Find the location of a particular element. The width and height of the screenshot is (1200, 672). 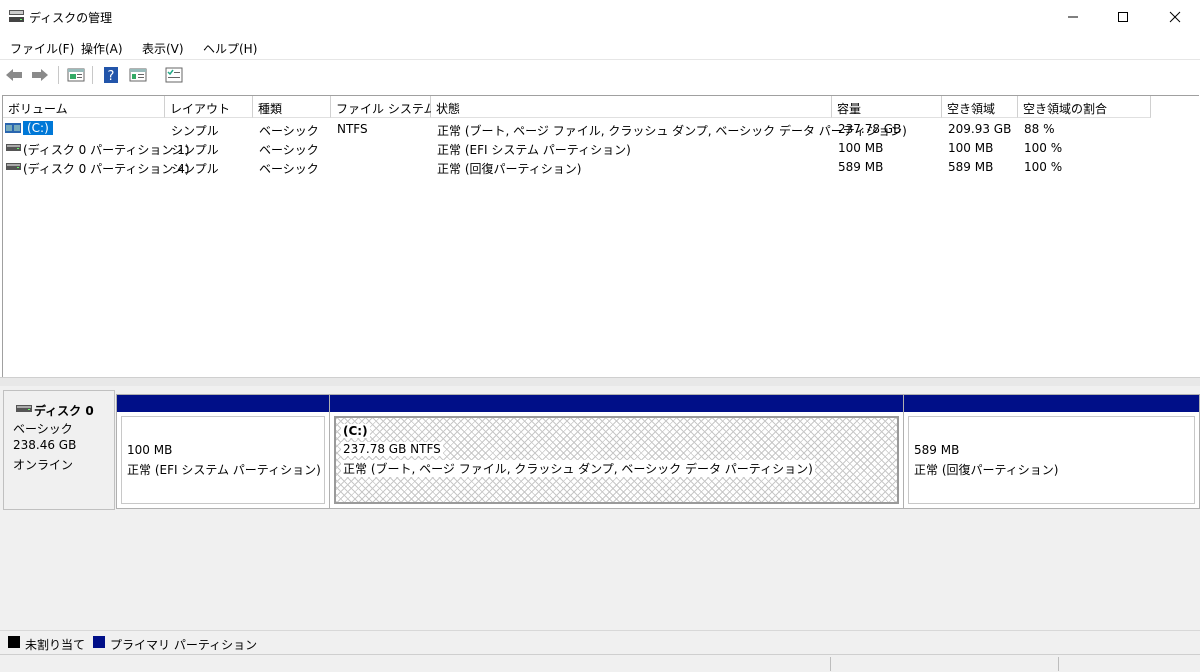

properties-icon is located at coordinates (138, 75).